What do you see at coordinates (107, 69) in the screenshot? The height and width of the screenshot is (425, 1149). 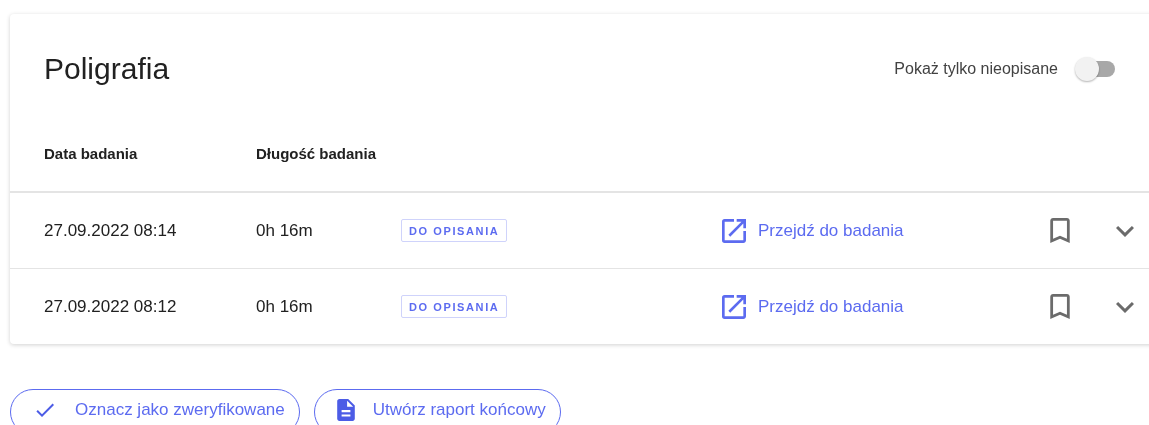 I see `page-title: Poligrafia` at bounding box center [107, 69].